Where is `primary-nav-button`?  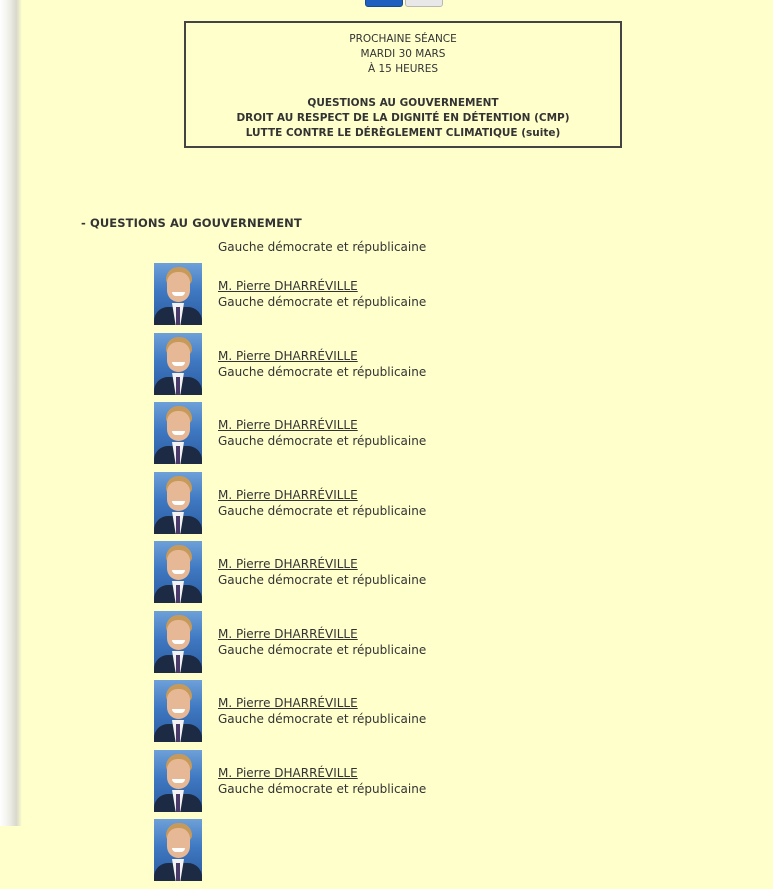 primary-nav-button is located at coordinates (384, 3).